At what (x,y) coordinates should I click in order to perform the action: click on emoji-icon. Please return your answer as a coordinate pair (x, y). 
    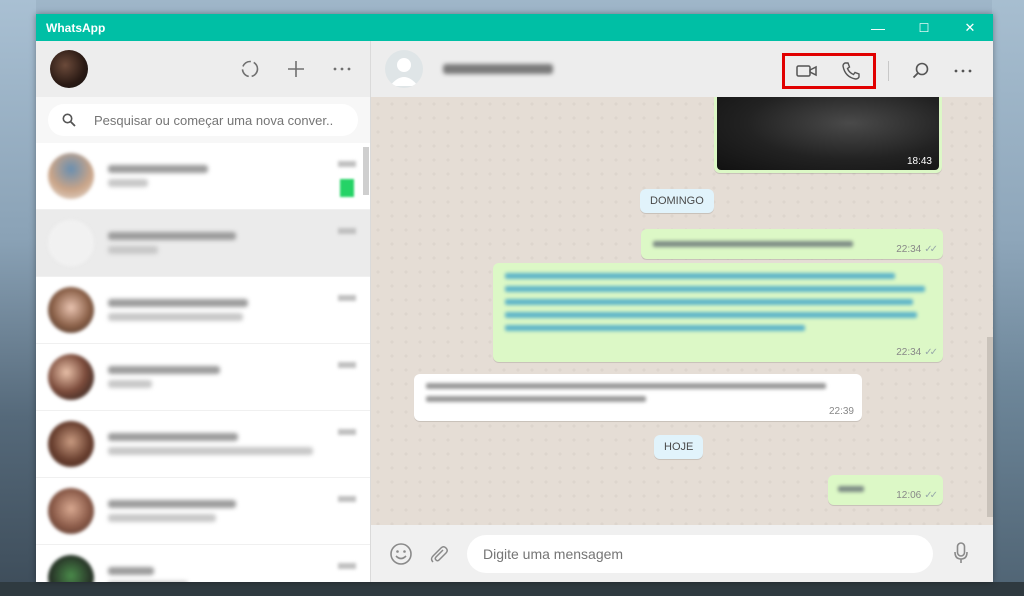
    Looking at the image, I should click on (401, 554).